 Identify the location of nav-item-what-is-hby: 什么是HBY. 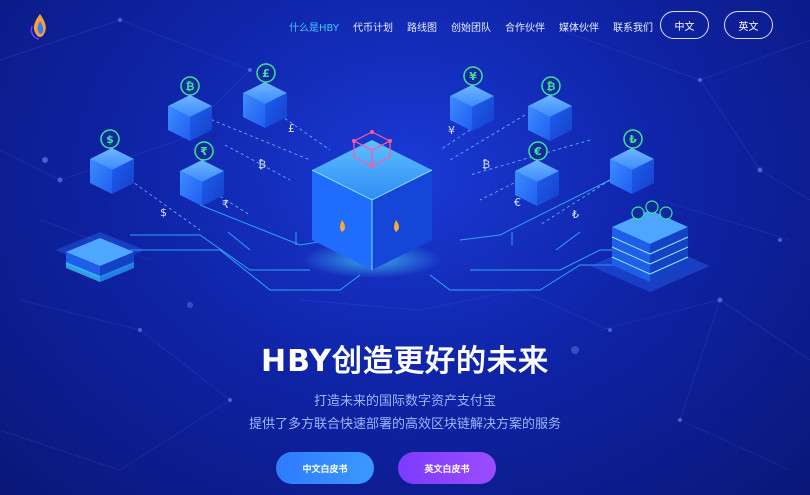
(314, 26).